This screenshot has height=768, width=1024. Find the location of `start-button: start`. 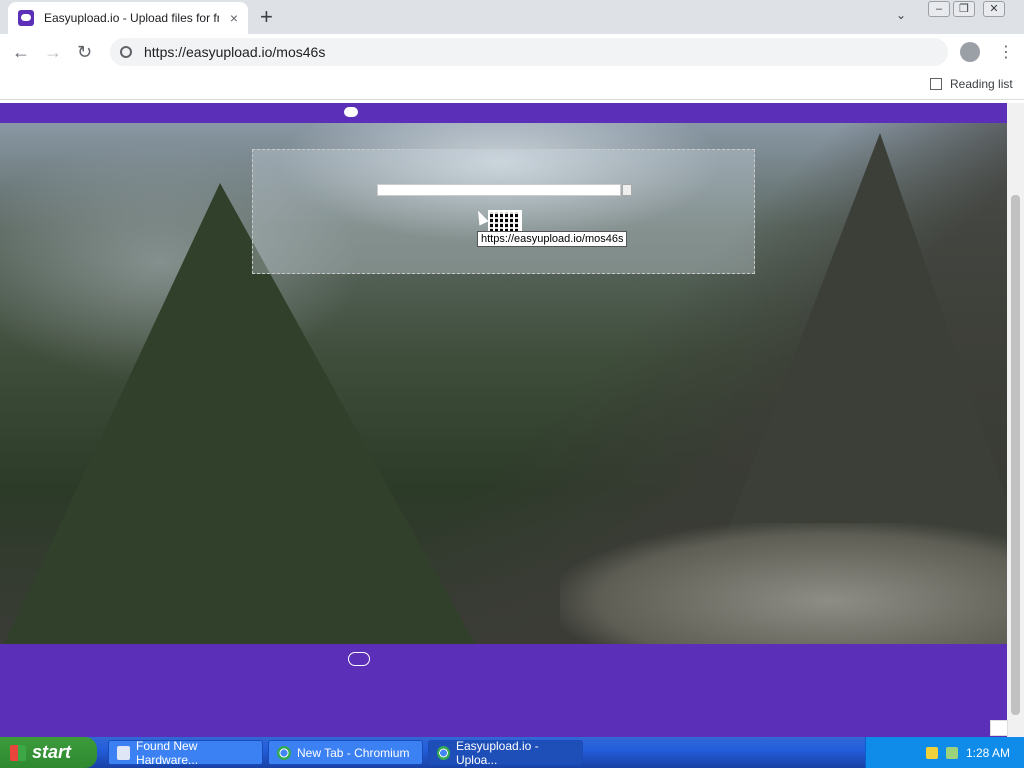

start-button: start is located at coordinates (48, 752).